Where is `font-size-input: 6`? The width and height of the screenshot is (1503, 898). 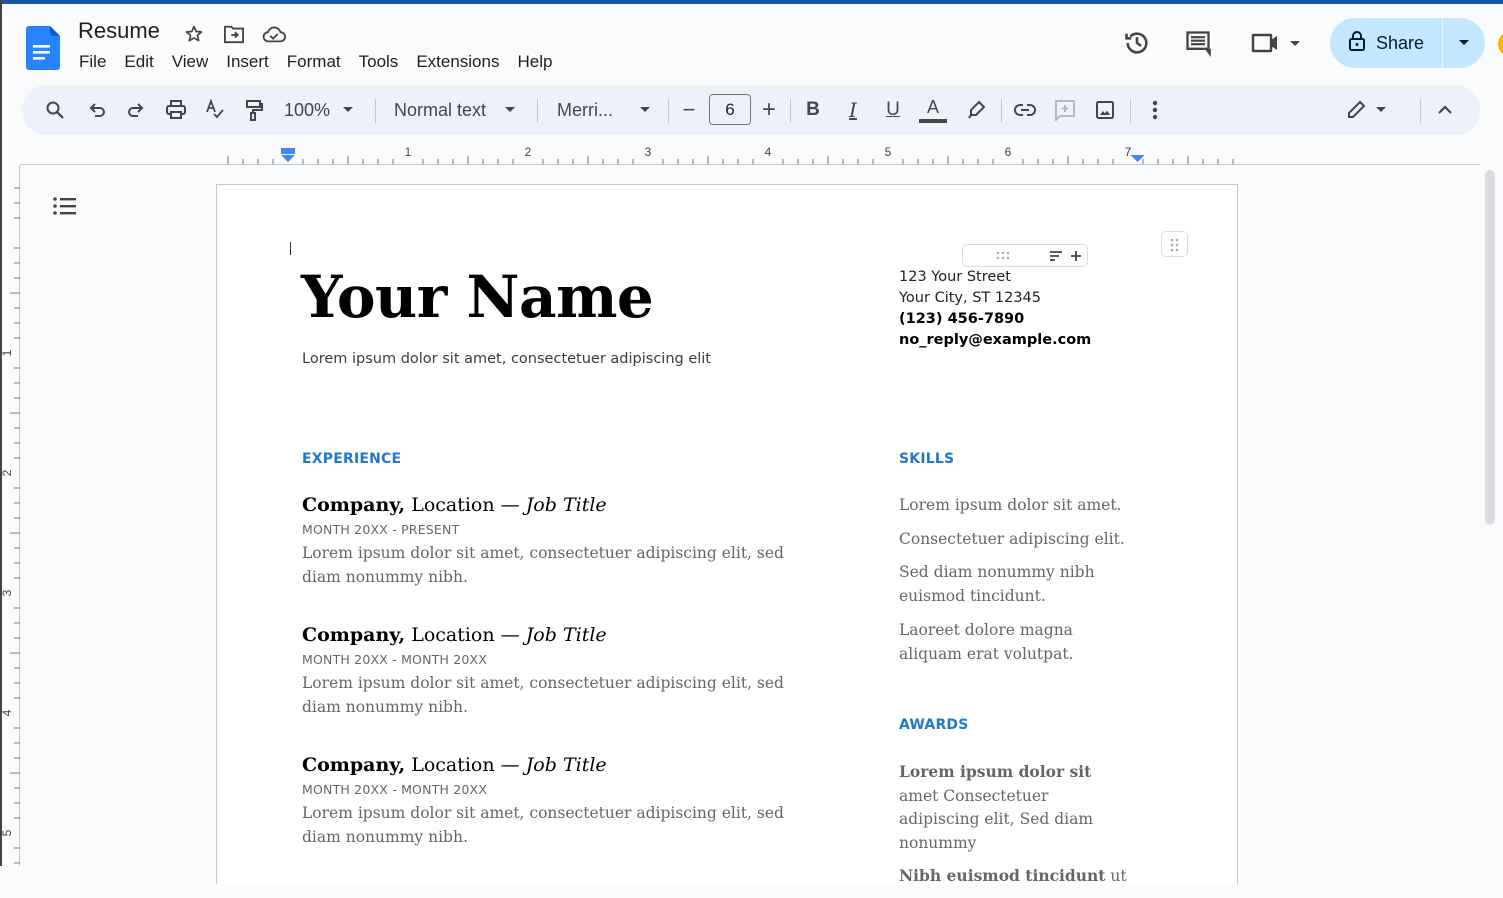
font-size-input: 6 is located at coordinates (730, 109).